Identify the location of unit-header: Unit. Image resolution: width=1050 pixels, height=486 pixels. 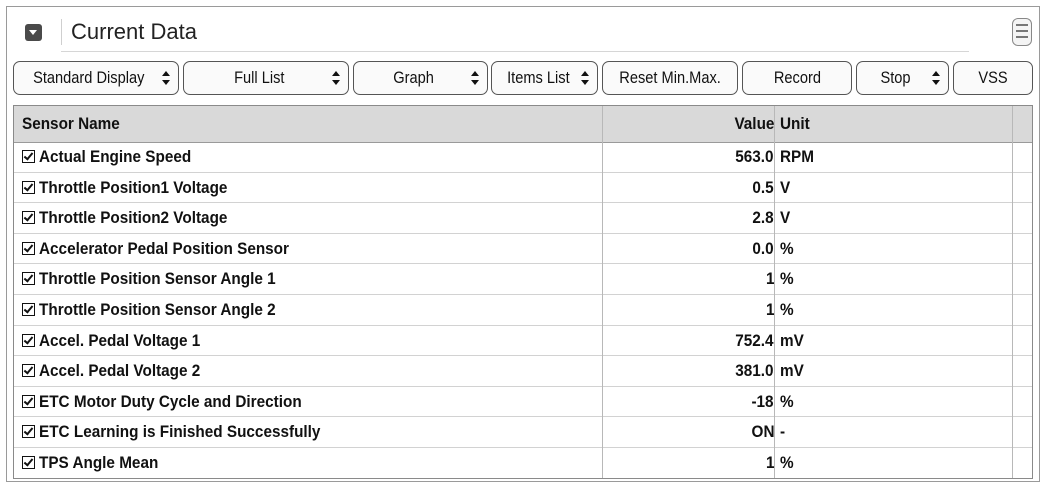
(795, 124).